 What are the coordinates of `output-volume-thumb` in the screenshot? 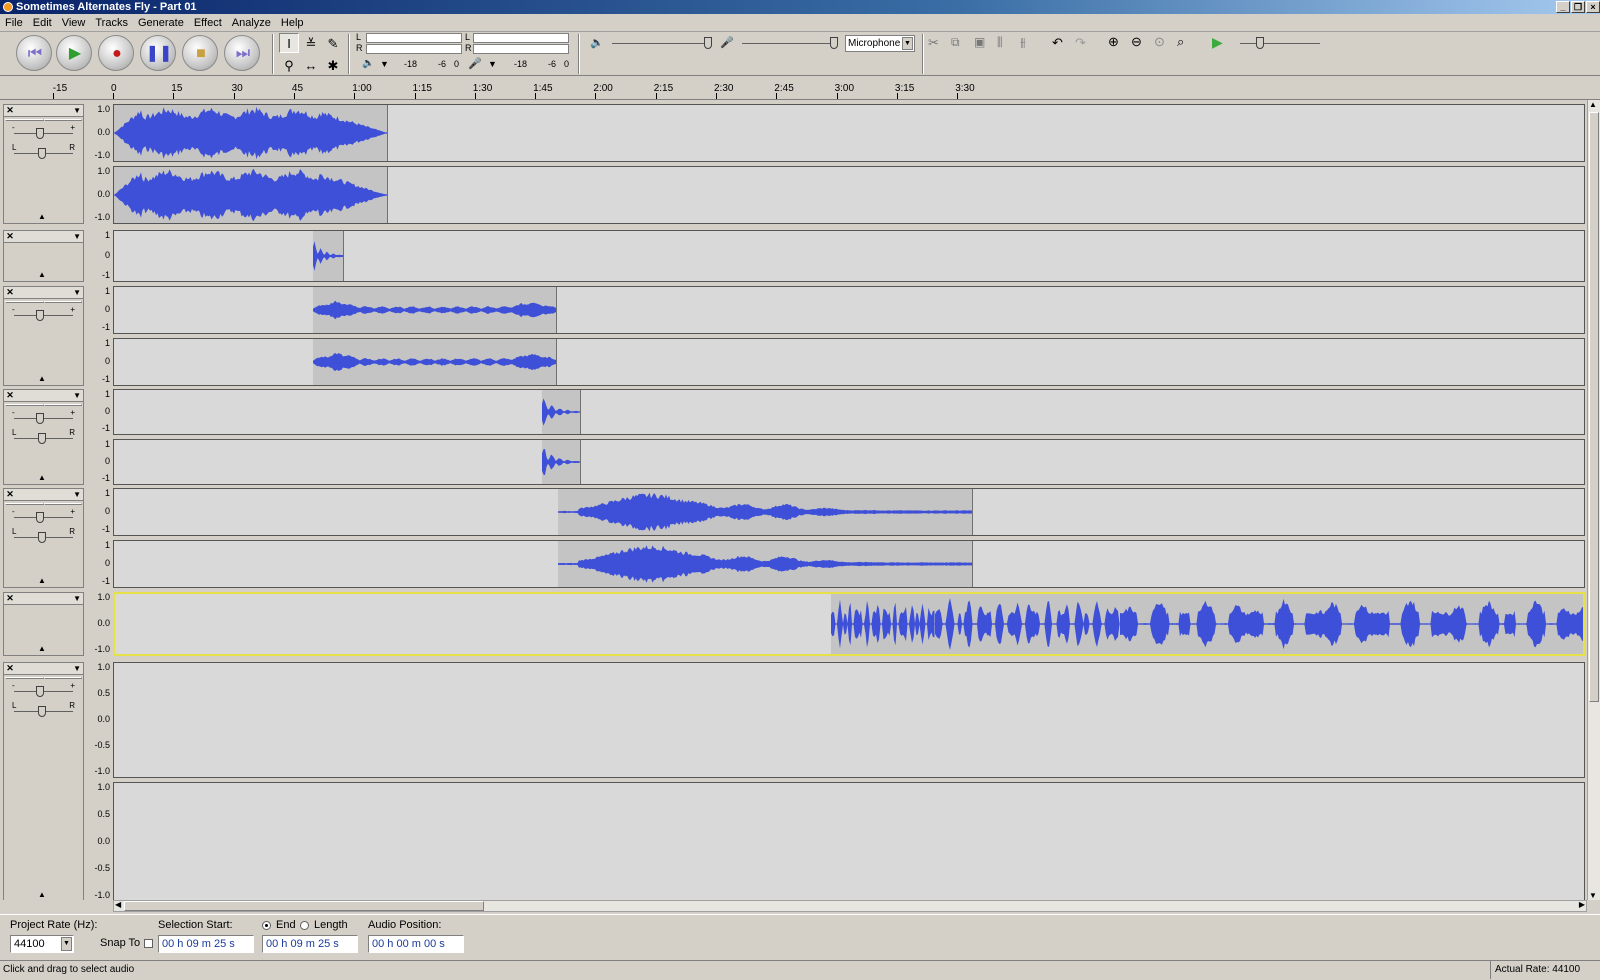 It's located at (708, 43).